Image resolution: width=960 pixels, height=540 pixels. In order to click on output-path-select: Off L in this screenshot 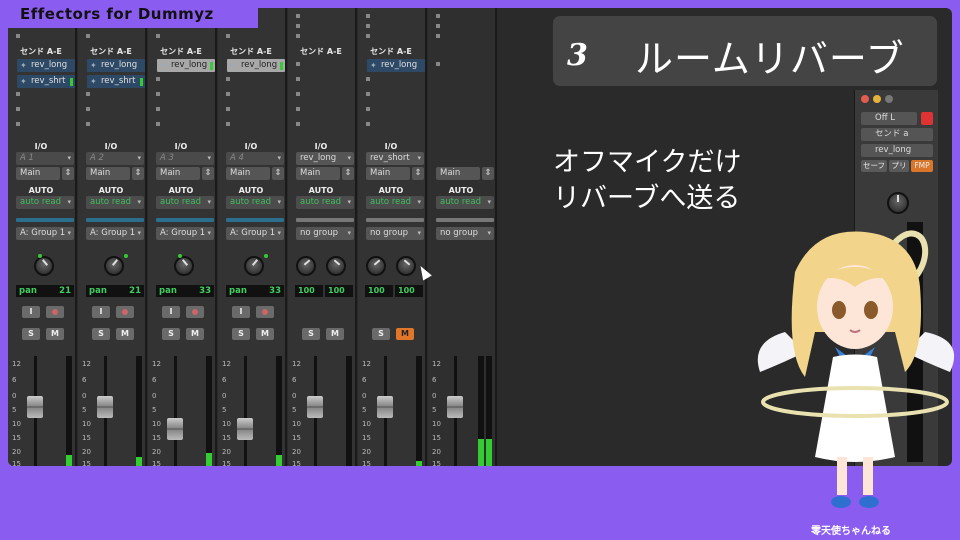, I will do `click(889, 118)`.